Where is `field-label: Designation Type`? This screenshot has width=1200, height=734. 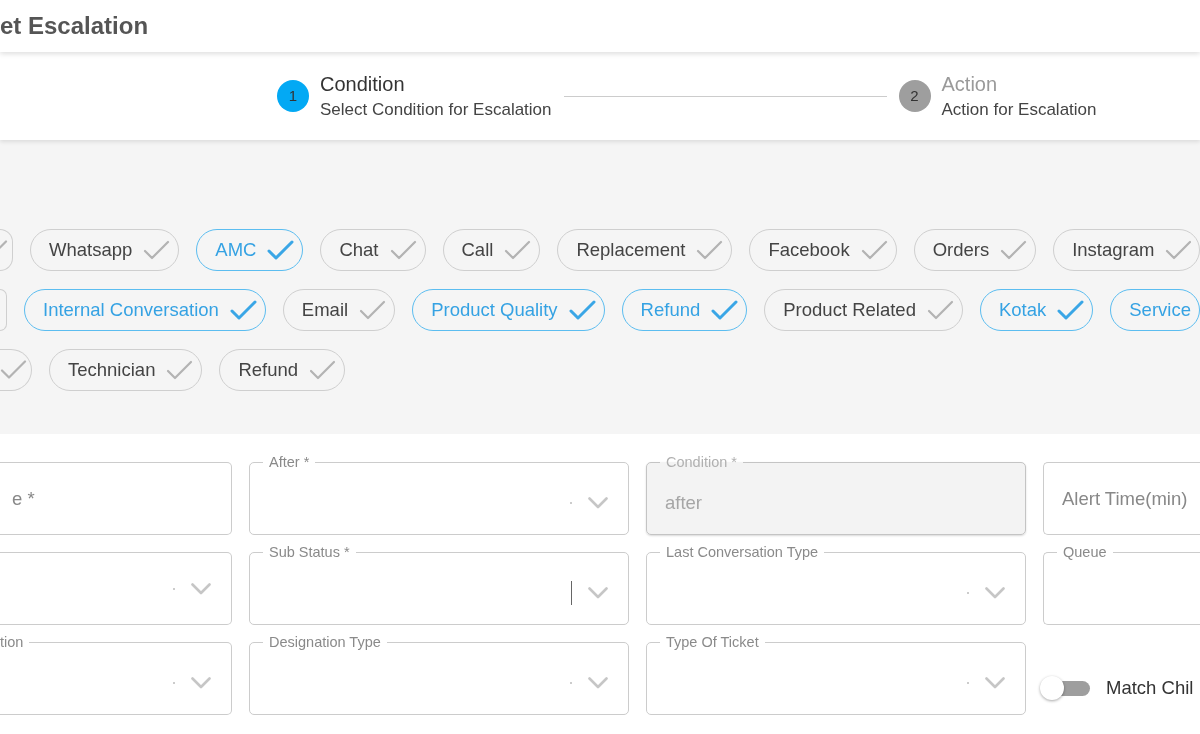 field-label: Designation Type is located at coordinates (325, 642).